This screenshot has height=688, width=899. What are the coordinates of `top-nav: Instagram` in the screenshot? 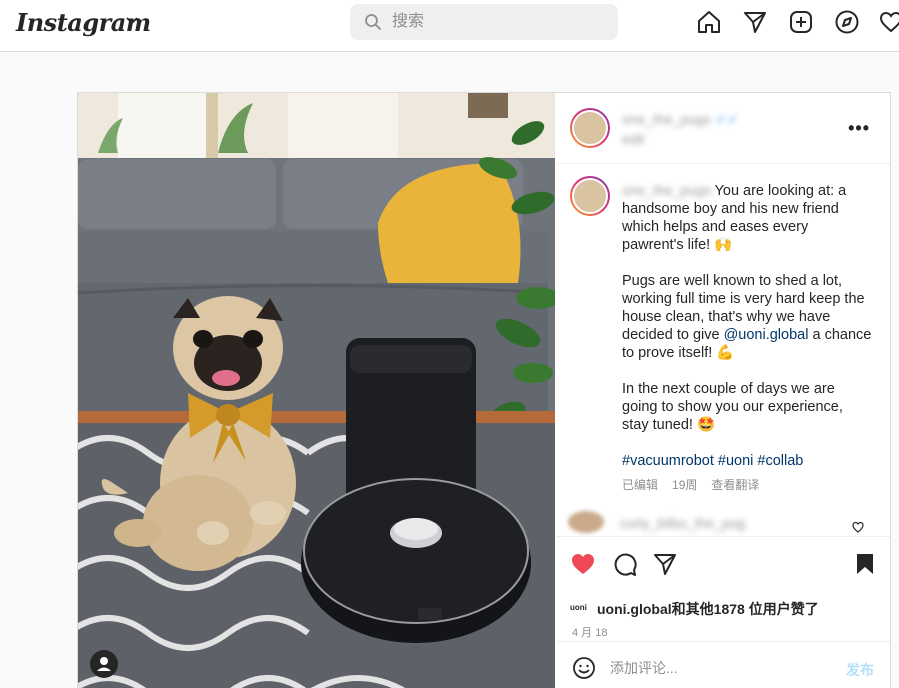 It's located at (449, 26).